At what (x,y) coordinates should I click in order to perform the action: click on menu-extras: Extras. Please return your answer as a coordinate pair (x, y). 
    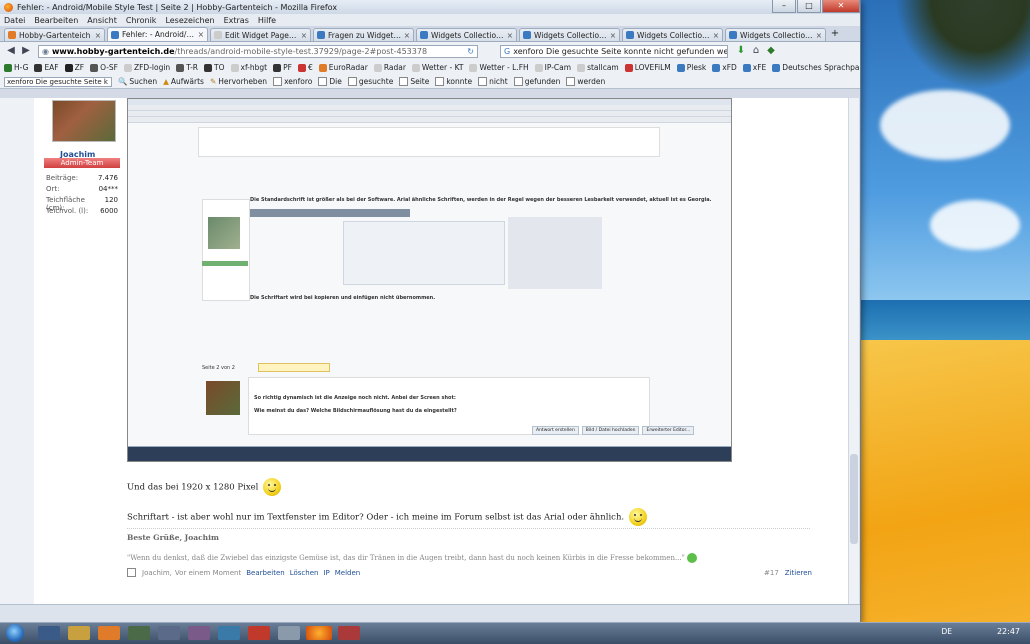
    Looking at the image, I should click on (236, 20).